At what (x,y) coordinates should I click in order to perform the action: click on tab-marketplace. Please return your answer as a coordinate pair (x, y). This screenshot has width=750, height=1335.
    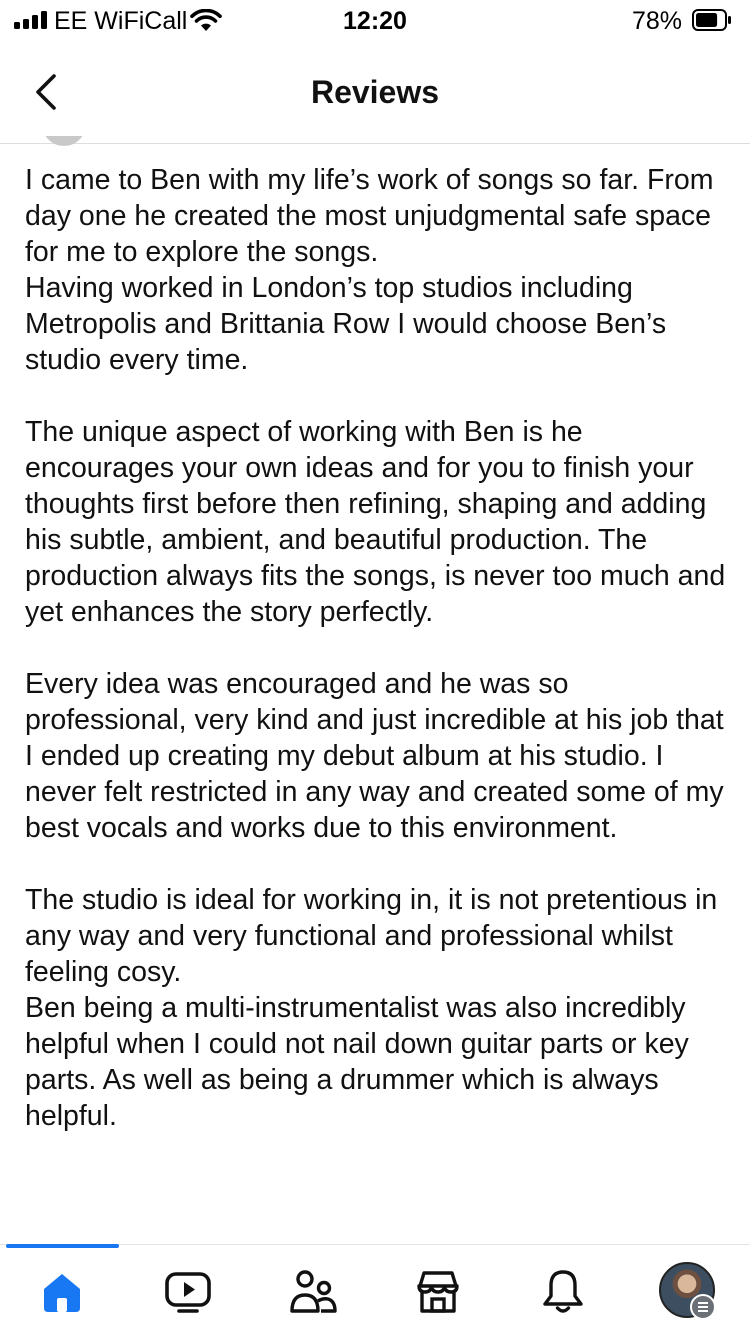
    Looking at the image, I should click on (438, 1292).